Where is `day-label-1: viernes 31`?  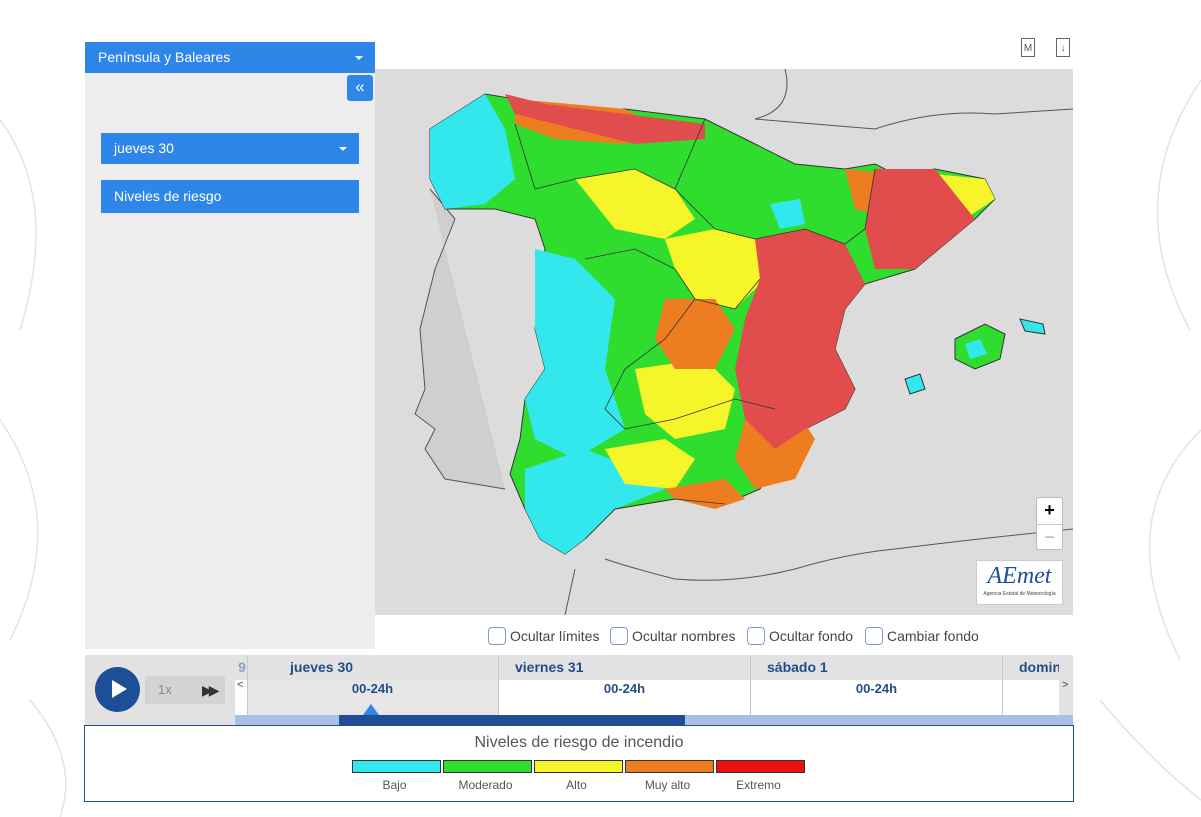 day-label-1: viernes 31 is located at coordinates (549, 667).